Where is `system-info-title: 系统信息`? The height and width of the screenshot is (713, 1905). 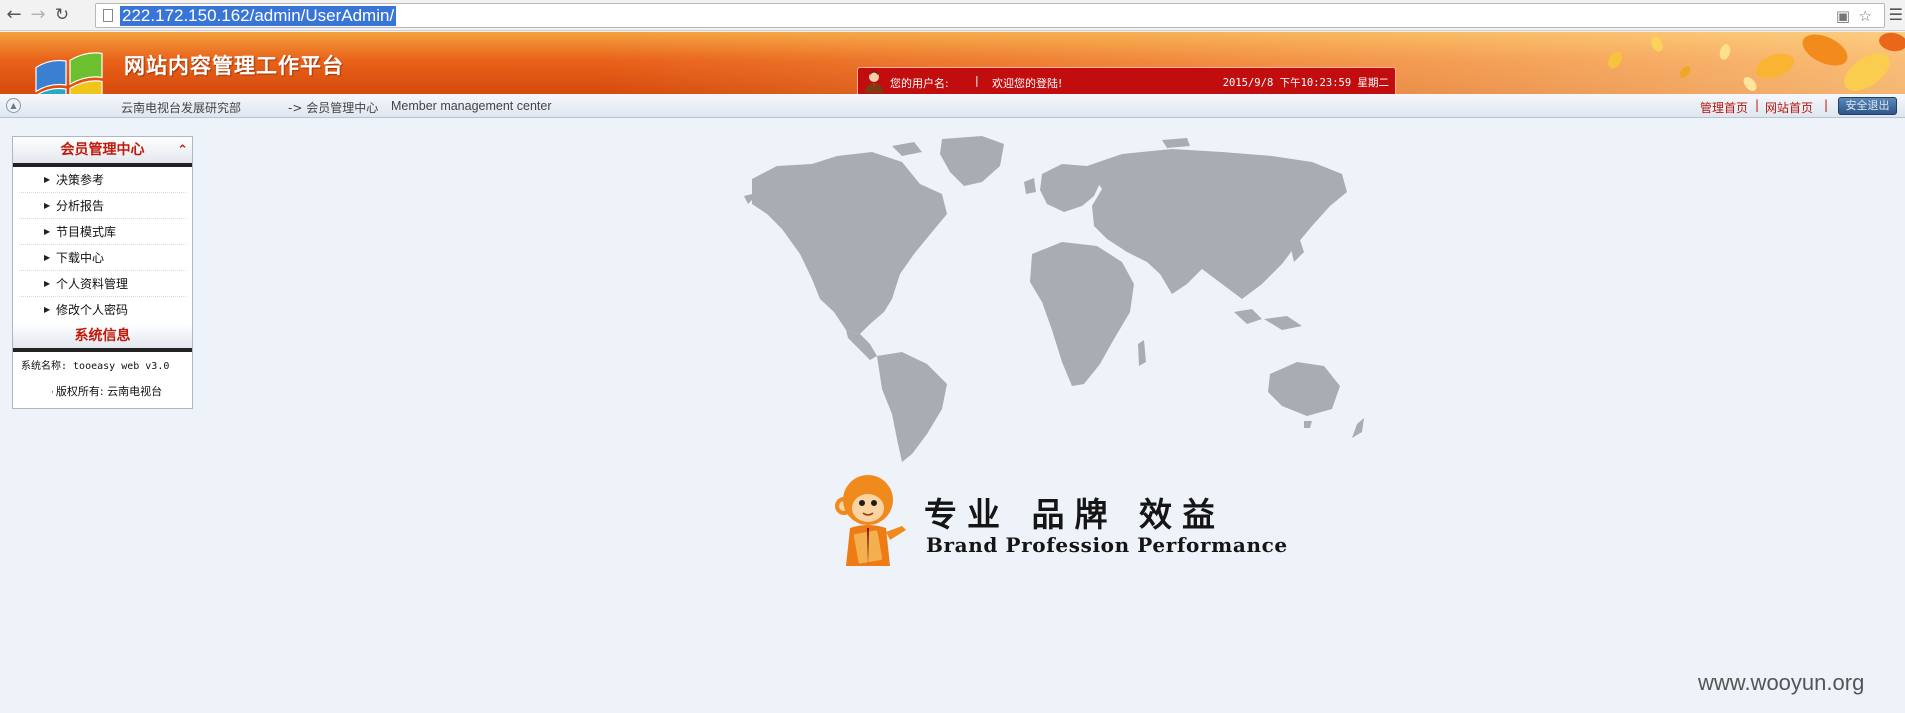 system-info-title: 系统信息 is located at coordinates (102, 336).